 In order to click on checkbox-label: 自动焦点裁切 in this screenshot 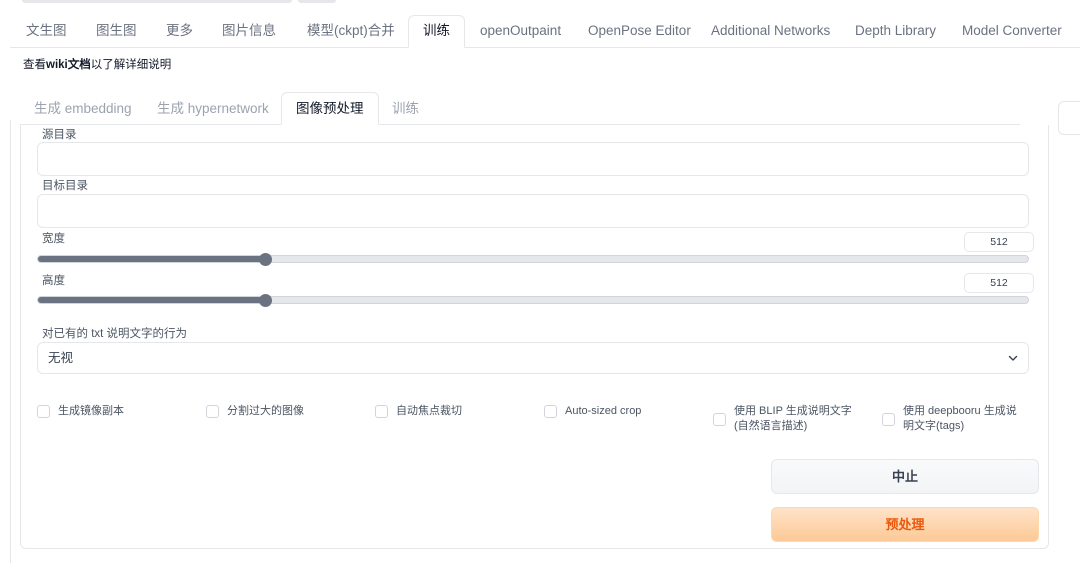, I will do `click(429, 411)`.